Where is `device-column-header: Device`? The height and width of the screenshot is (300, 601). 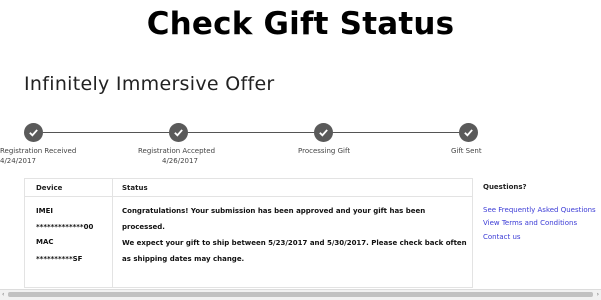 device-column-header: Device is located at coordinates (49, 188).